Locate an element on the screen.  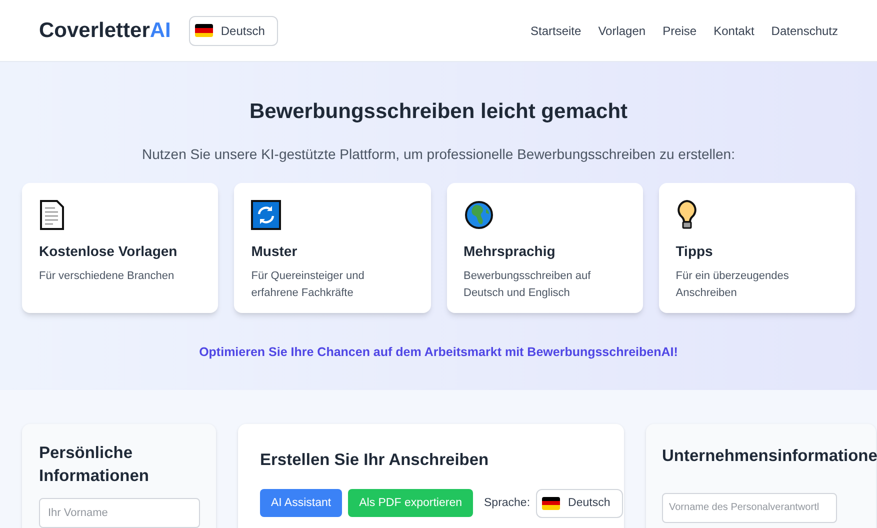
assistant-button: AI Assistant is located at coordinates (301, 503).